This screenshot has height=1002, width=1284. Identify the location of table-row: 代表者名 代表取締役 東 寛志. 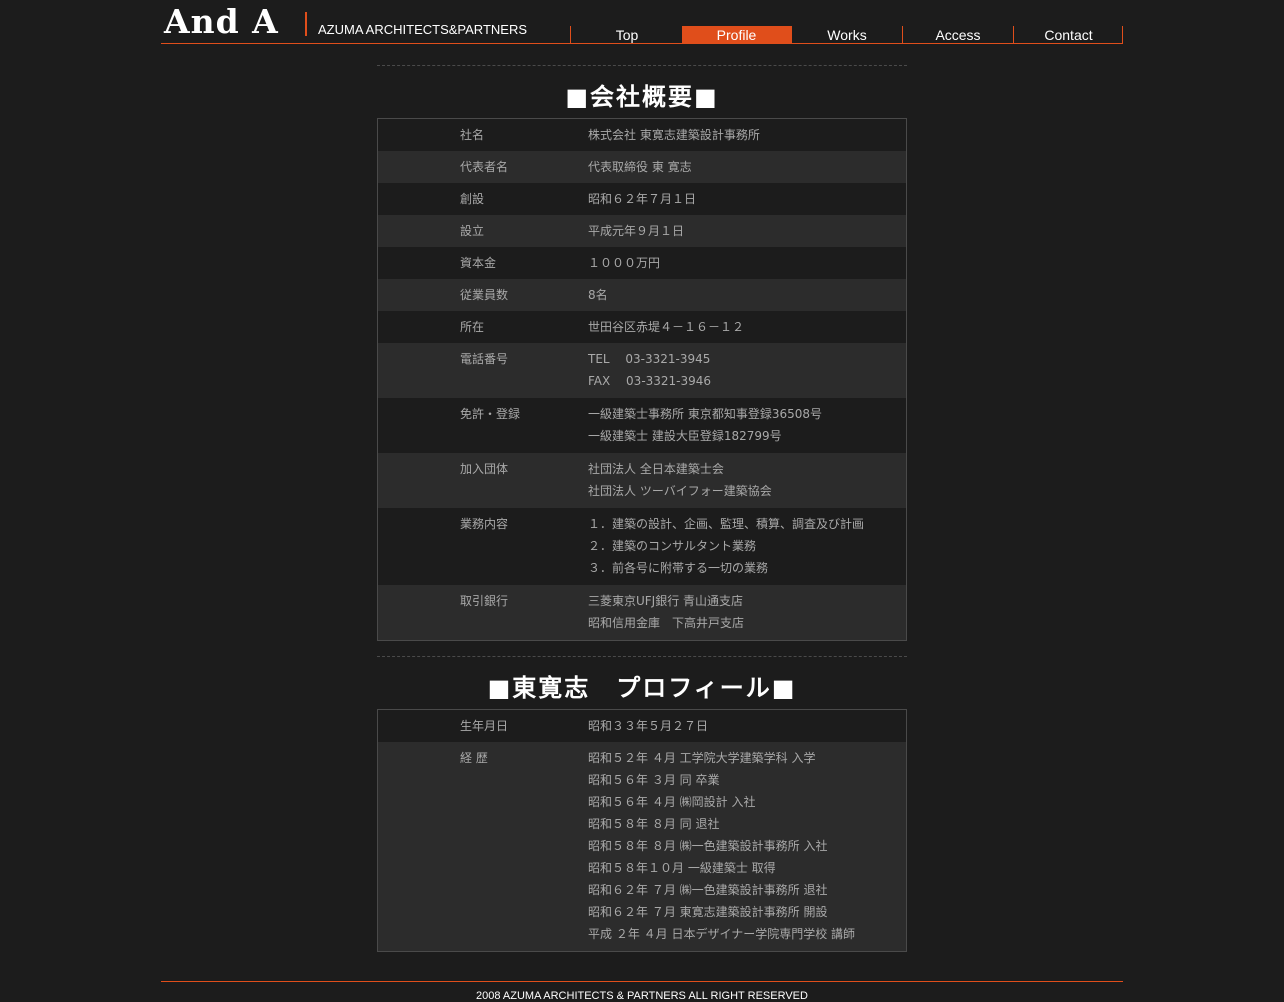
(642, 167).